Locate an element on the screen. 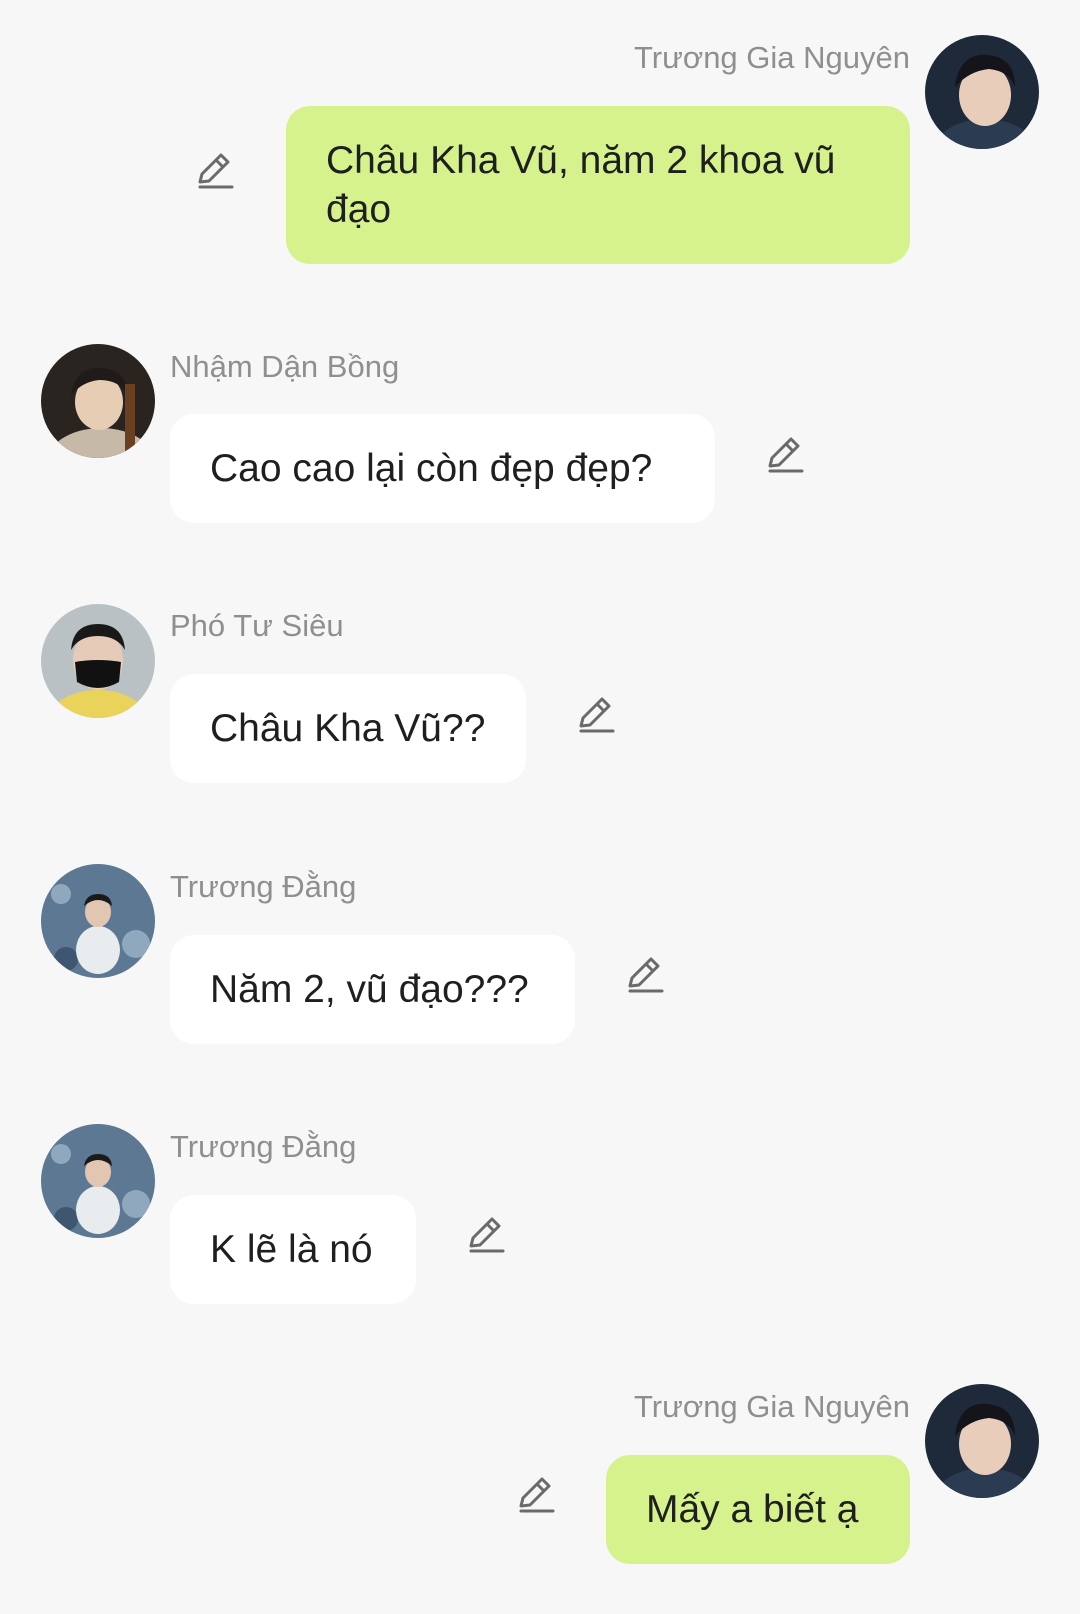  message-bubble: Châu Kha Vũ?? is located at coordinates (348, 728).